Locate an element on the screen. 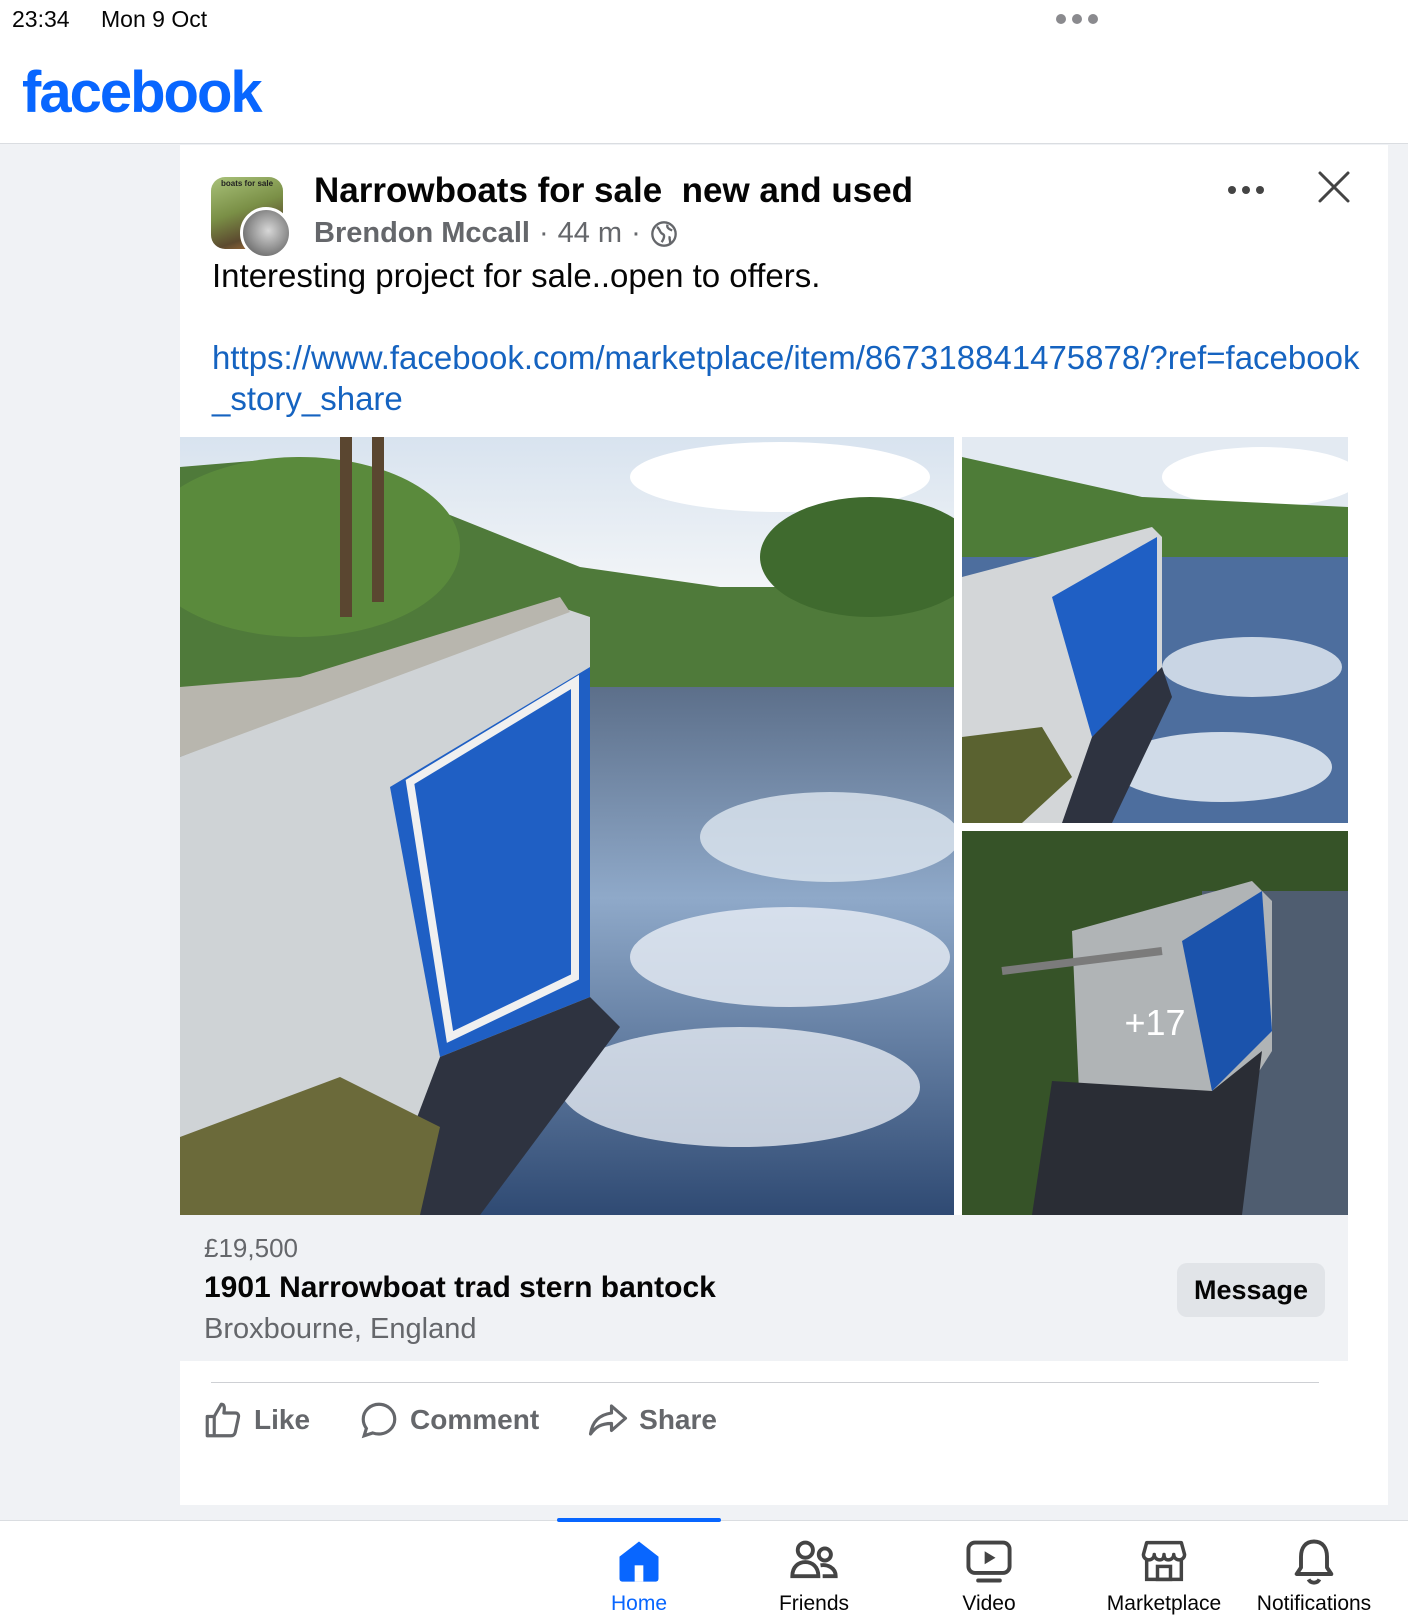 This screenshot has height=1620, width=1408. status-bar: 23:34 Mon 9 Oct is located at coordinates (704, 22).